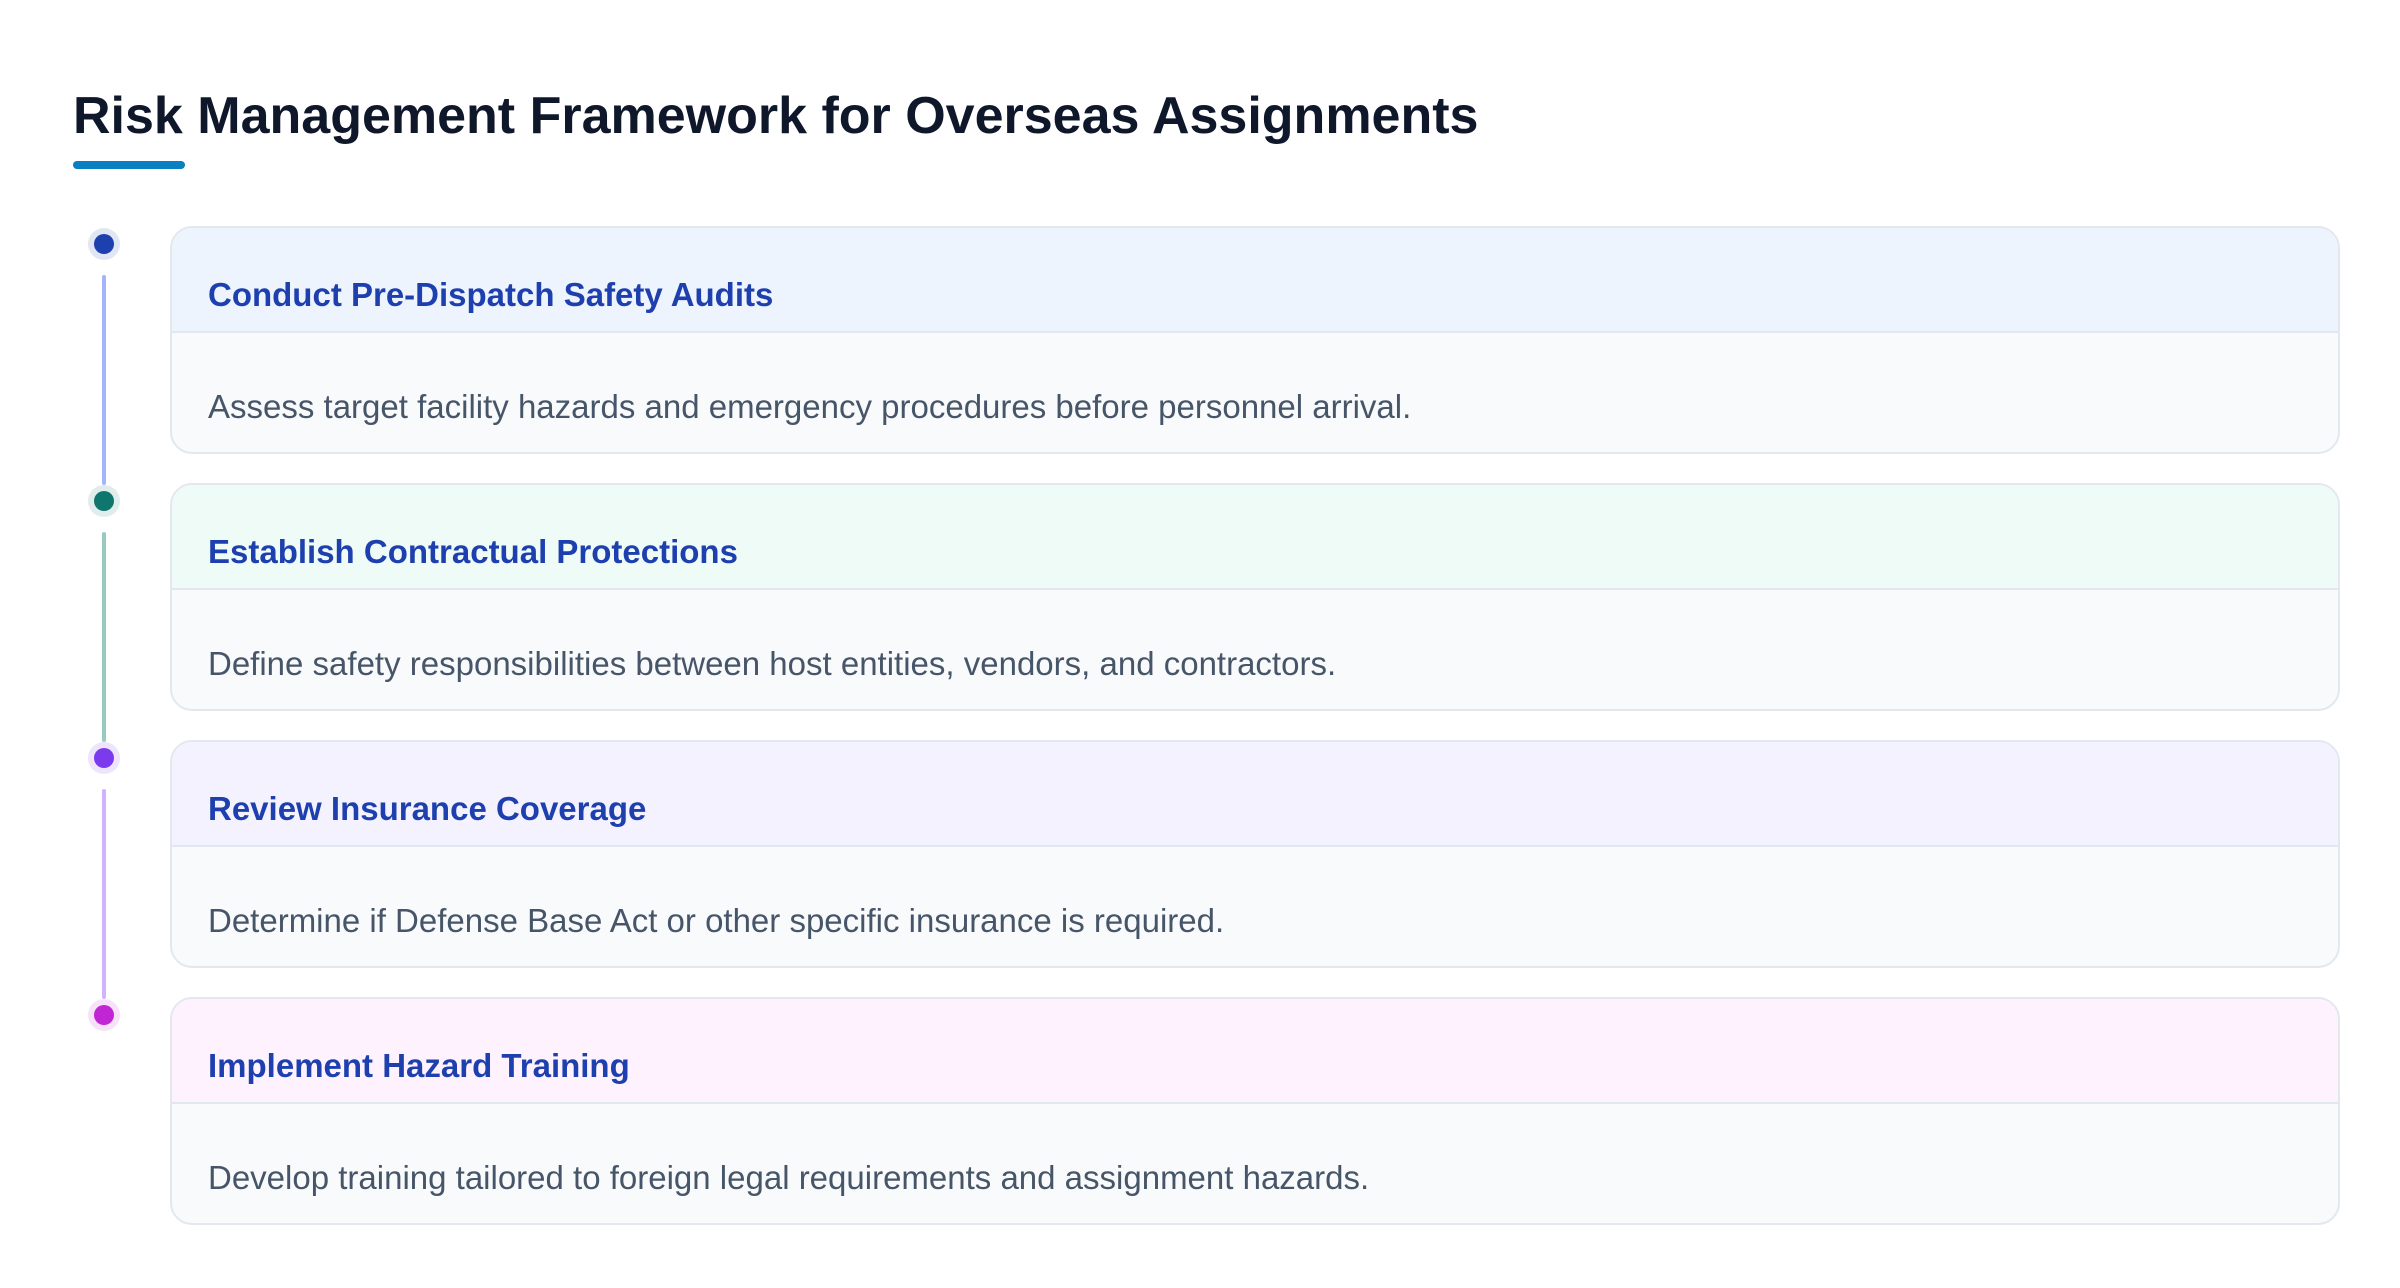 The height and width of the screenshot is (1288, 2400). Describe the element at coordinates (427, 808) in the screenshot. I see `step-title: Review Insurance Coverage` at that location.